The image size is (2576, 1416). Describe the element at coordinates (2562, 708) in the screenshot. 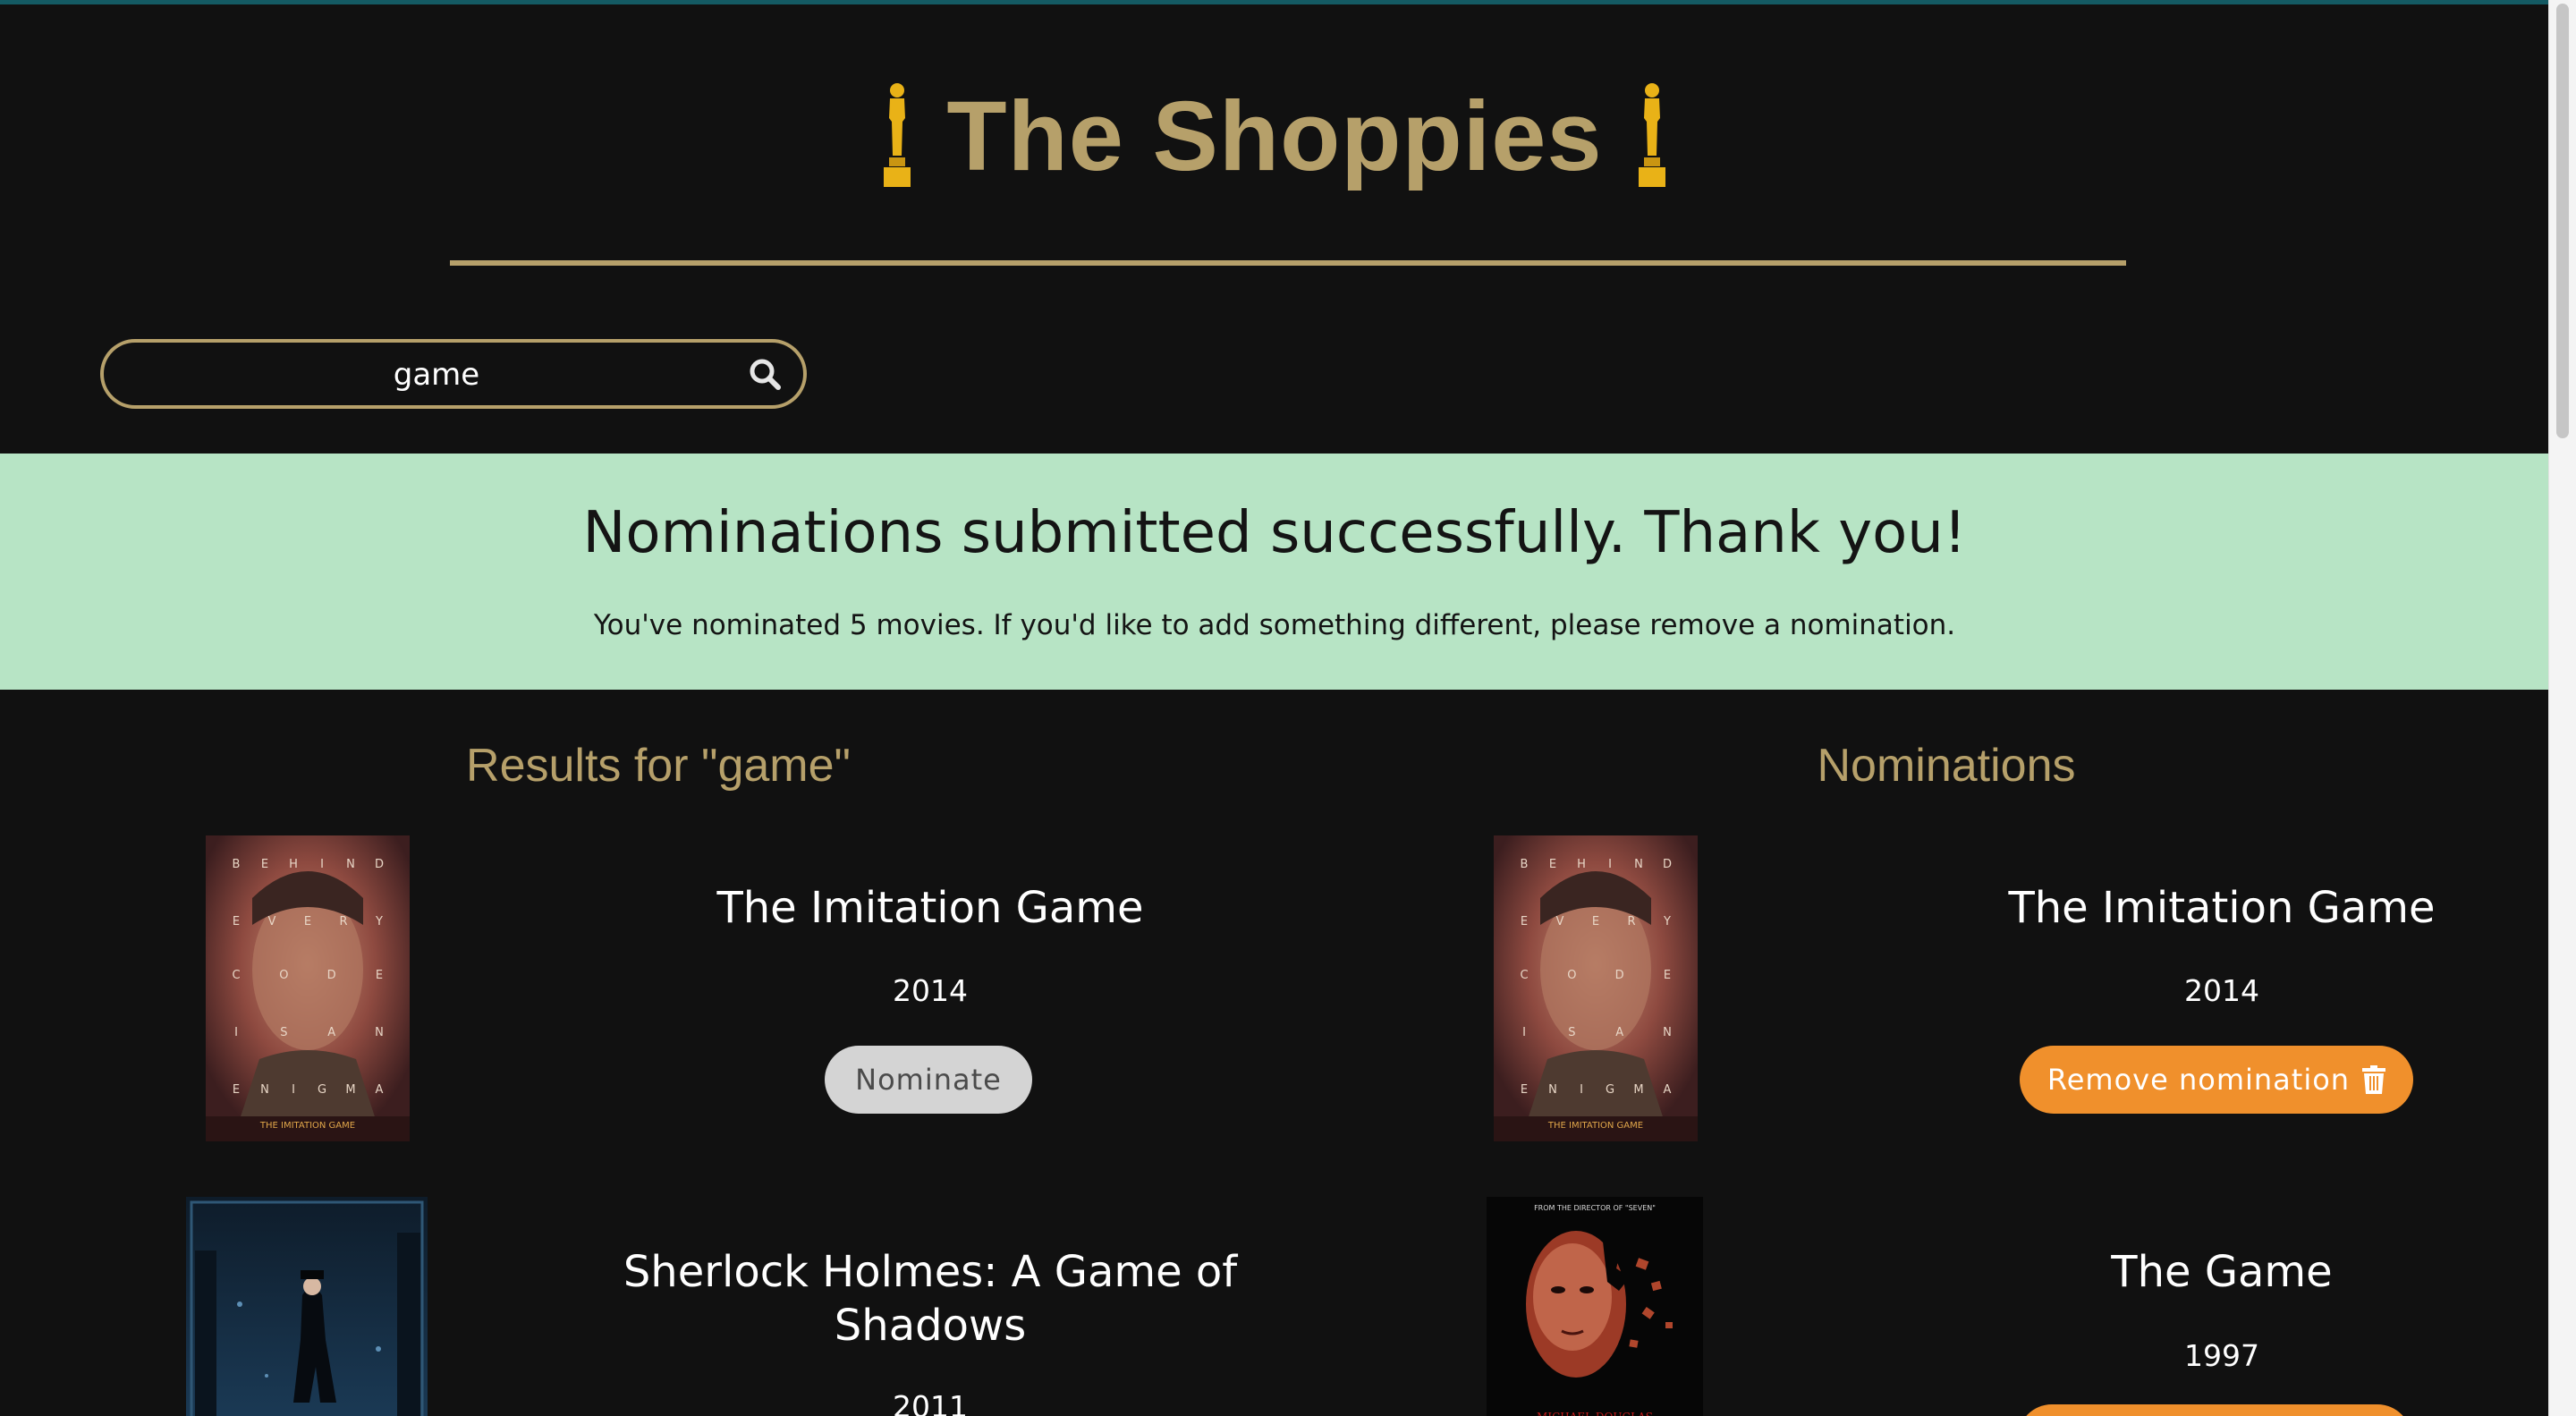

I see `scrollbar` at that location.